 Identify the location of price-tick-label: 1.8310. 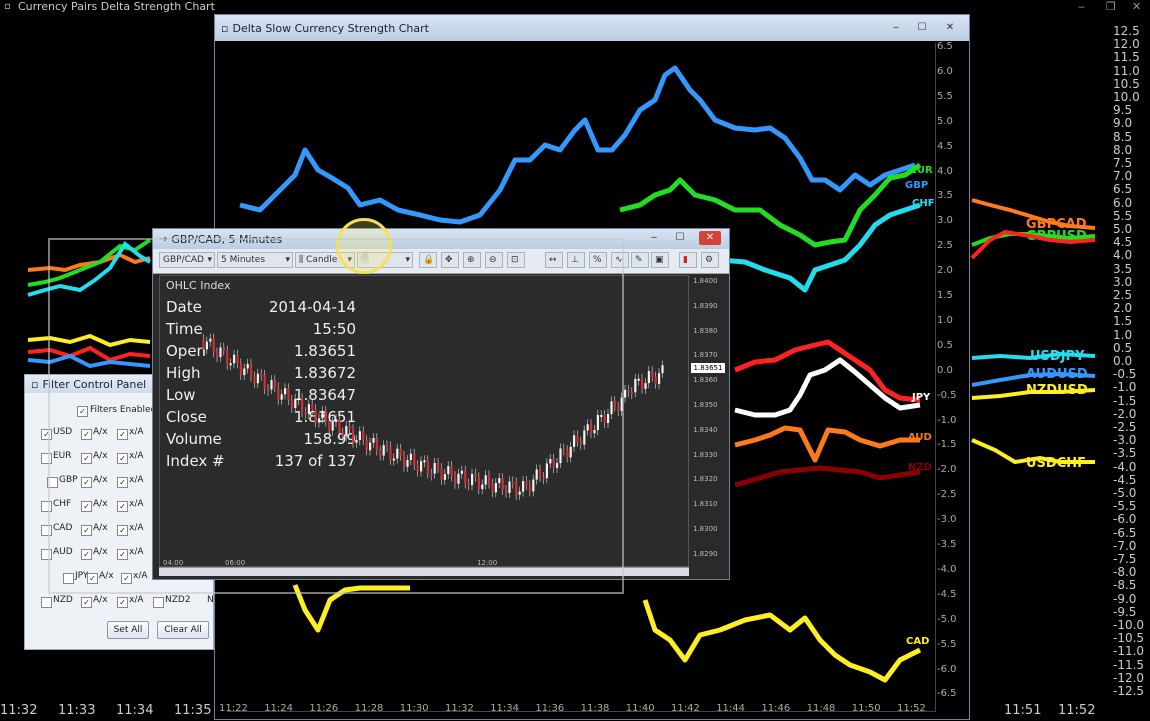
(705, 504).